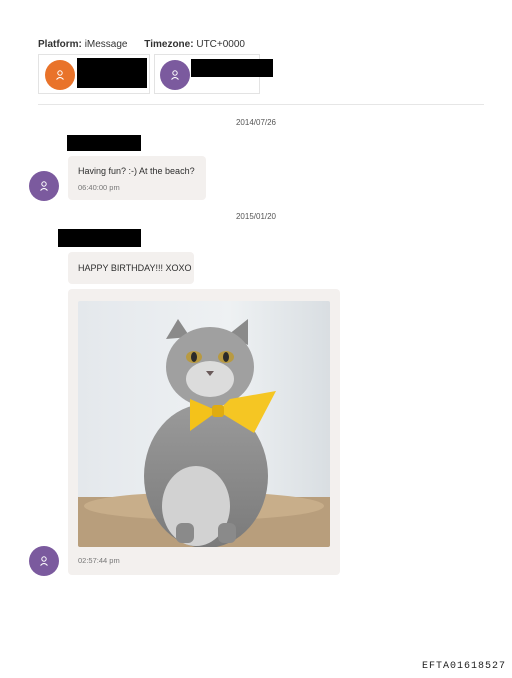 Image resolution: width=512 pixels, height=678 pixels. I want to click on date-separator: 2015/01/20, so click(256, 216).